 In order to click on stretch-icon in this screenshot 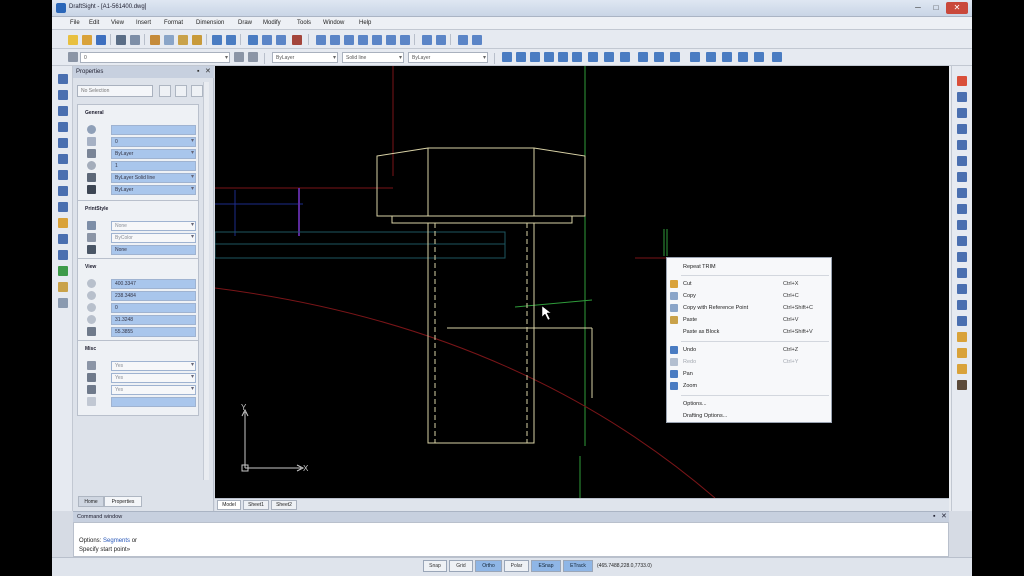, I will do `click(962, 209)`.